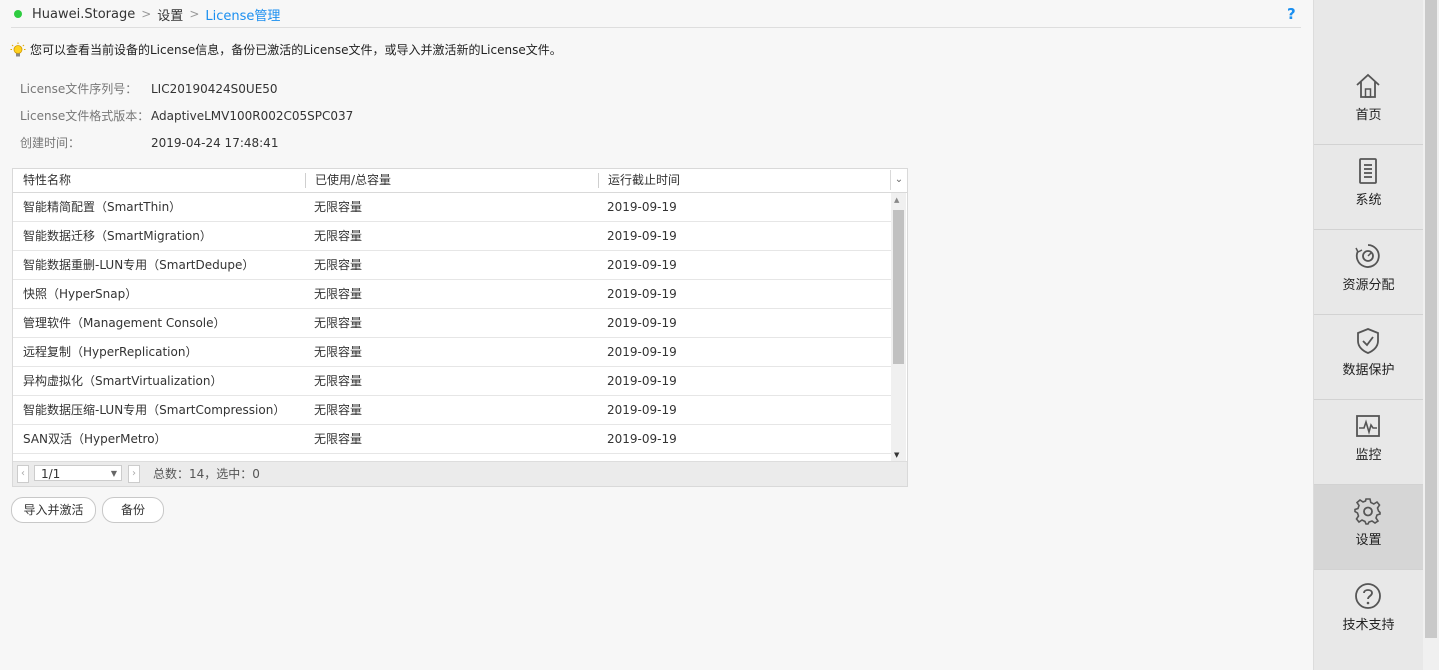 Image resolution: width=1439 pixels, height=670 pixels. What do you see at coordinates (1367, 511) in the screenshot?
I see `gear-icon` at bounding box center [1367, 511].